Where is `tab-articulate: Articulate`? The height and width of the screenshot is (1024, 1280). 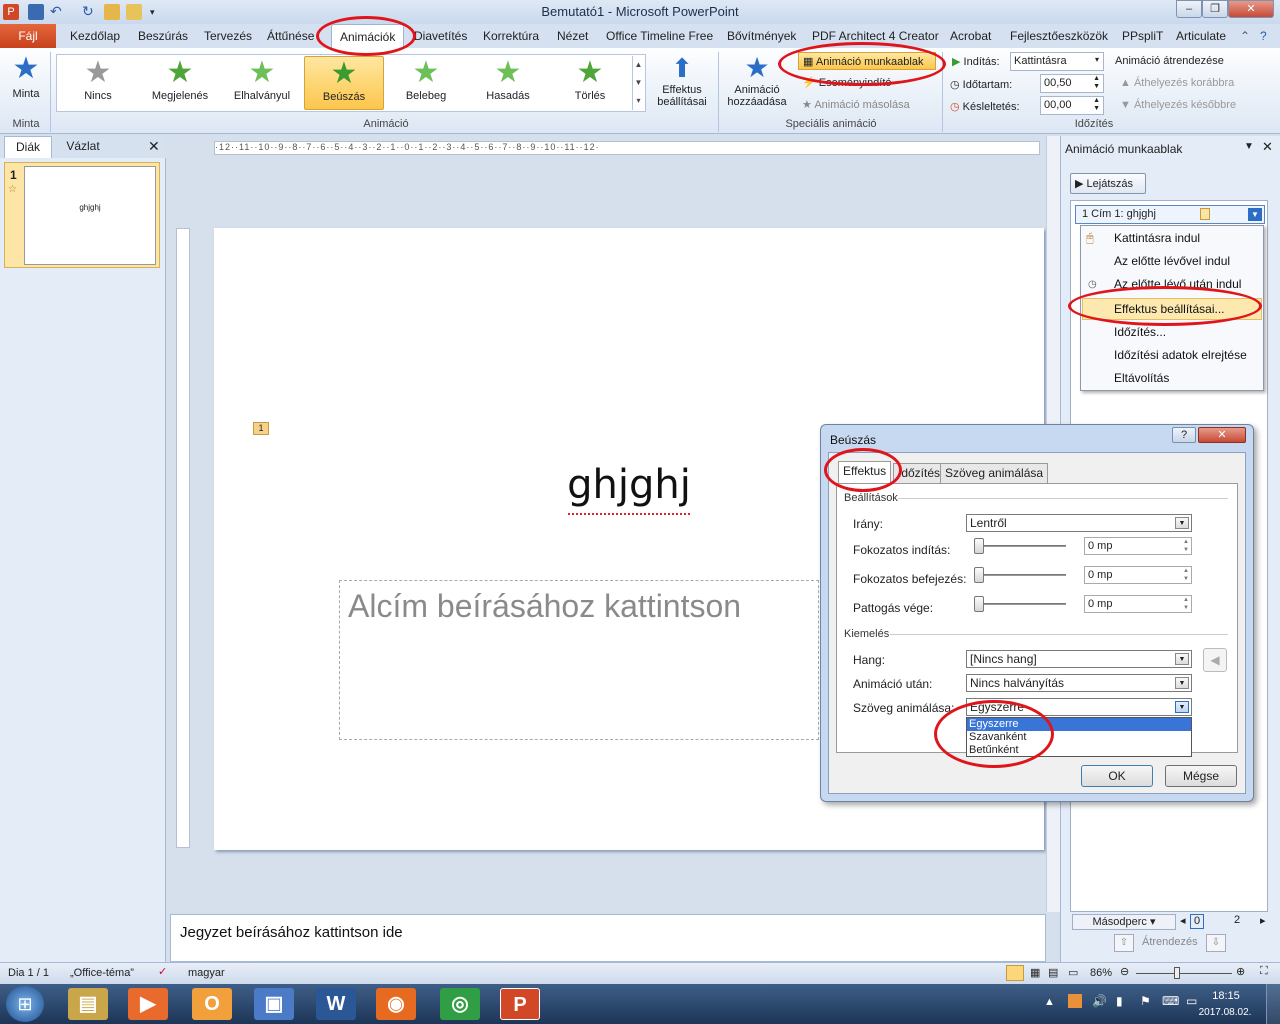
tab-articulate: Articulate is located at coordinates (1201, 36).